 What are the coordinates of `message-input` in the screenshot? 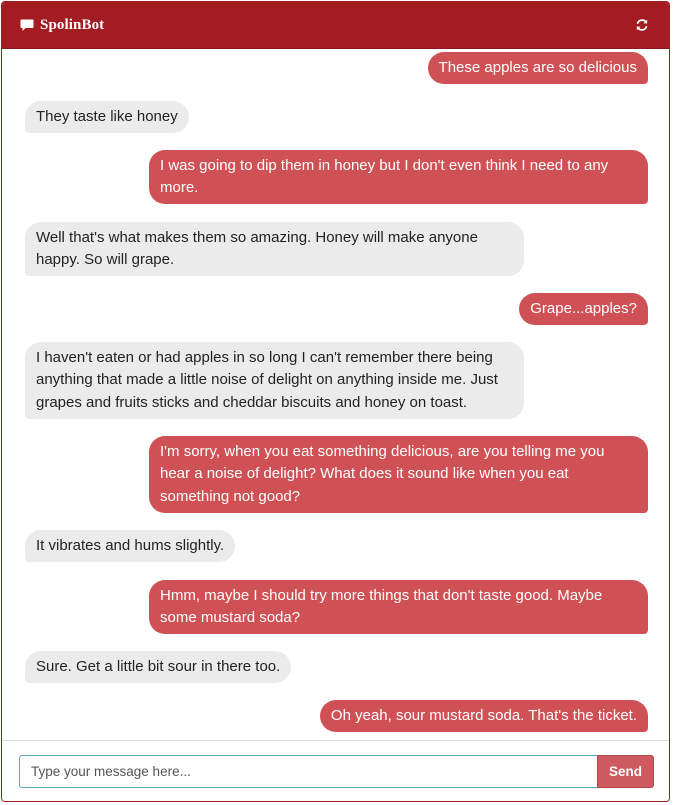 It's located at (308, 771).